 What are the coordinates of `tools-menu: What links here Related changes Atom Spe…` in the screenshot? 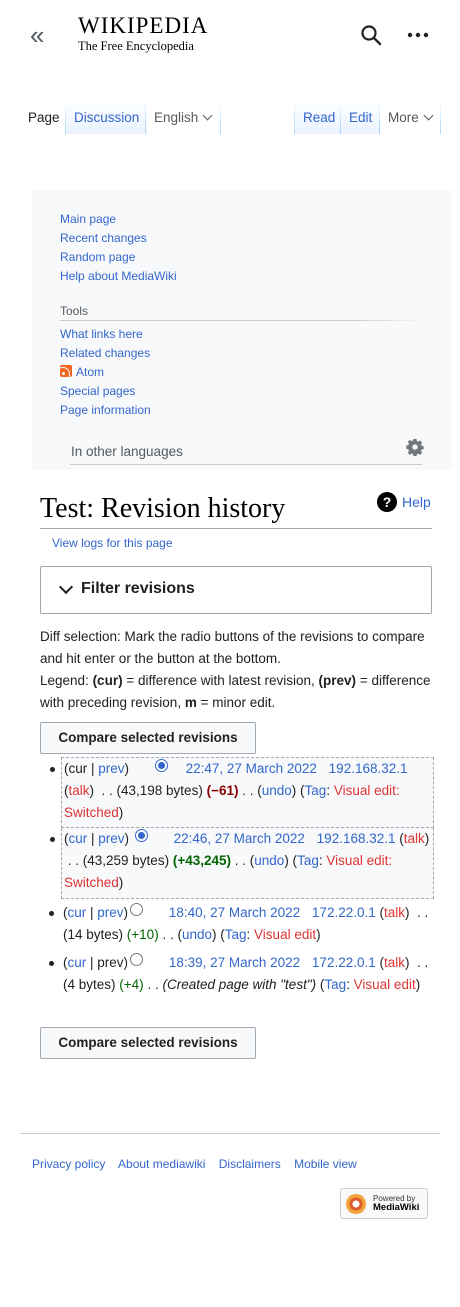 It's located at (105, 372).